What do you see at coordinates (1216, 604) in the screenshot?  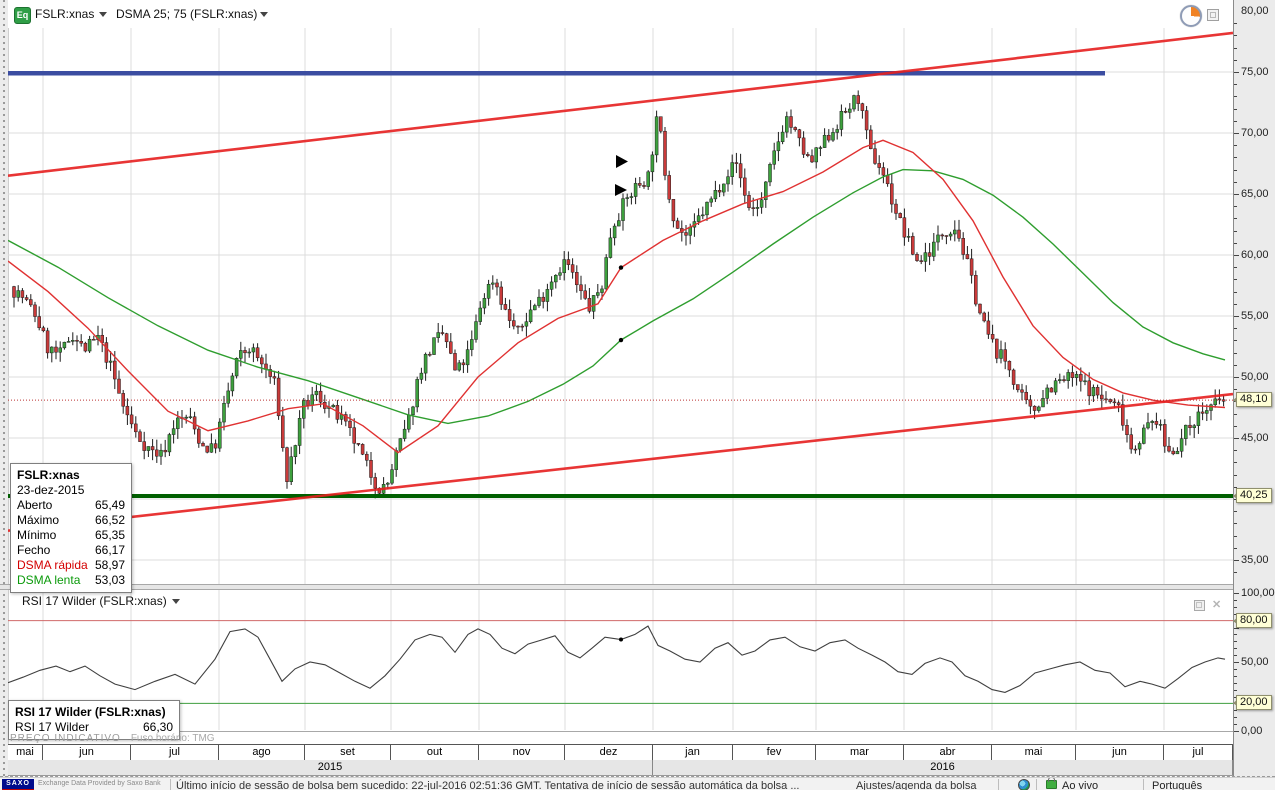 I see `rsi-close-icon: ✕` at bounding box center [1216, 604].